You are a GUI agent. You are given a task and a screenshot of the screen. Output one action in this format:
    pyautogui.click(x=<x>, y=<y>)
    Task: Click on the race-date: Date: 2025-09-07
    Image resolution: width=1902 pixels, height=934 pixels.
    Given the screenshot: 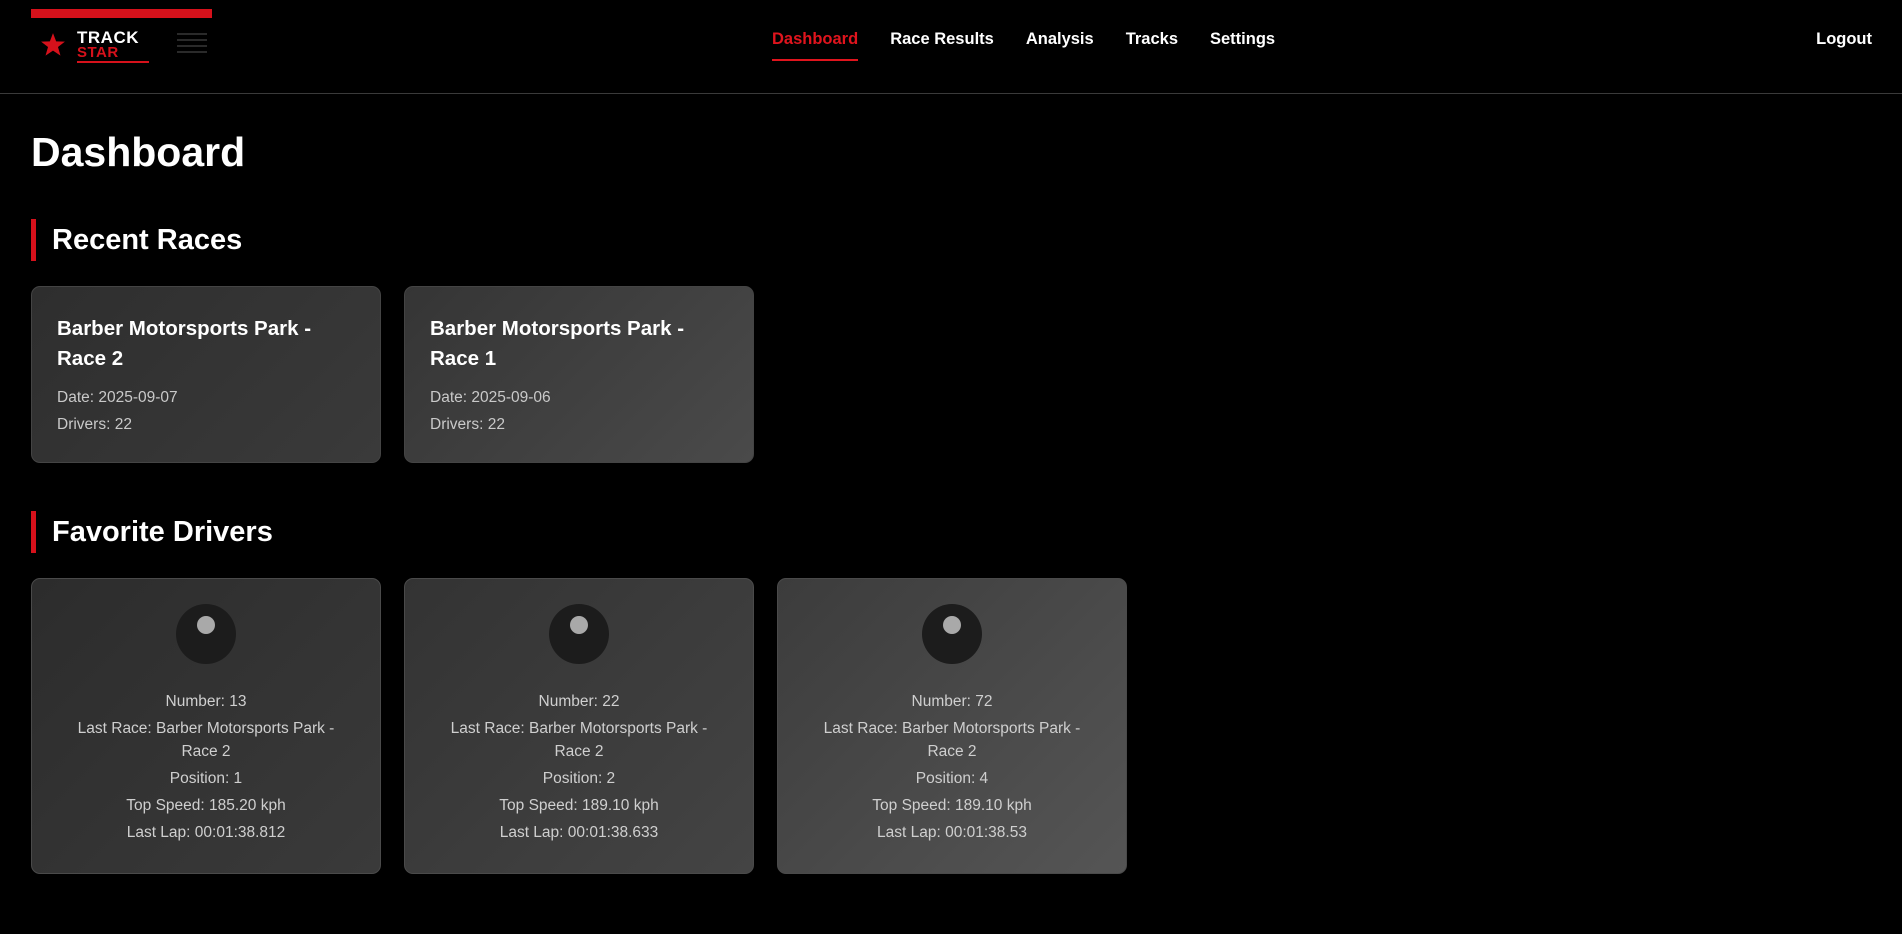 What is the action you would take?
    pyautogui.click(x=117, y=397)
    